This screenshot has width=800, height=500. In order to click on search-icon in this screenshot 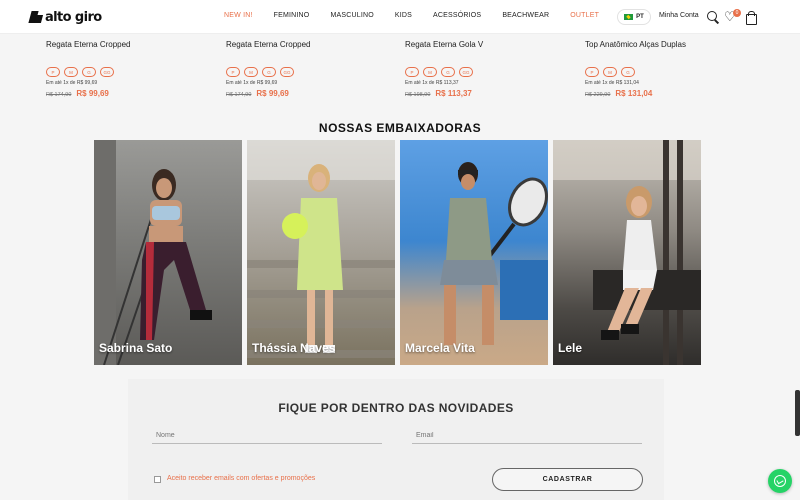, I will do `click(713, 17)`.